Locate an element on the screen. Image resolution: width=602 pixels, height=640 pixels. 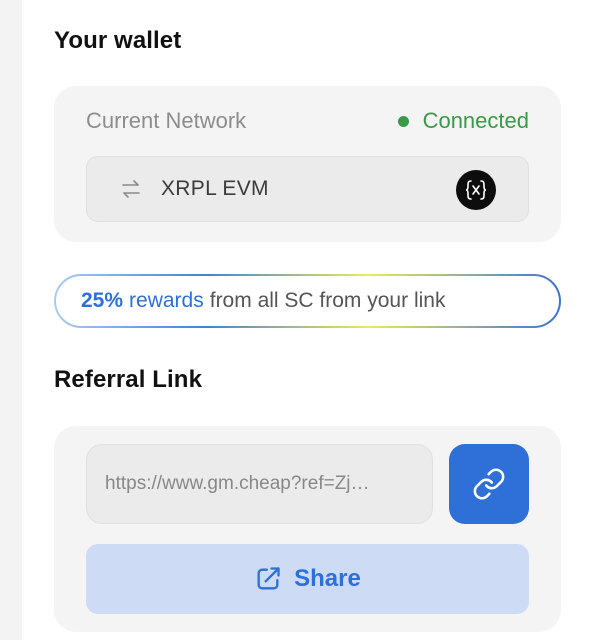
copy-link-button is located at coordinates (489, 484).